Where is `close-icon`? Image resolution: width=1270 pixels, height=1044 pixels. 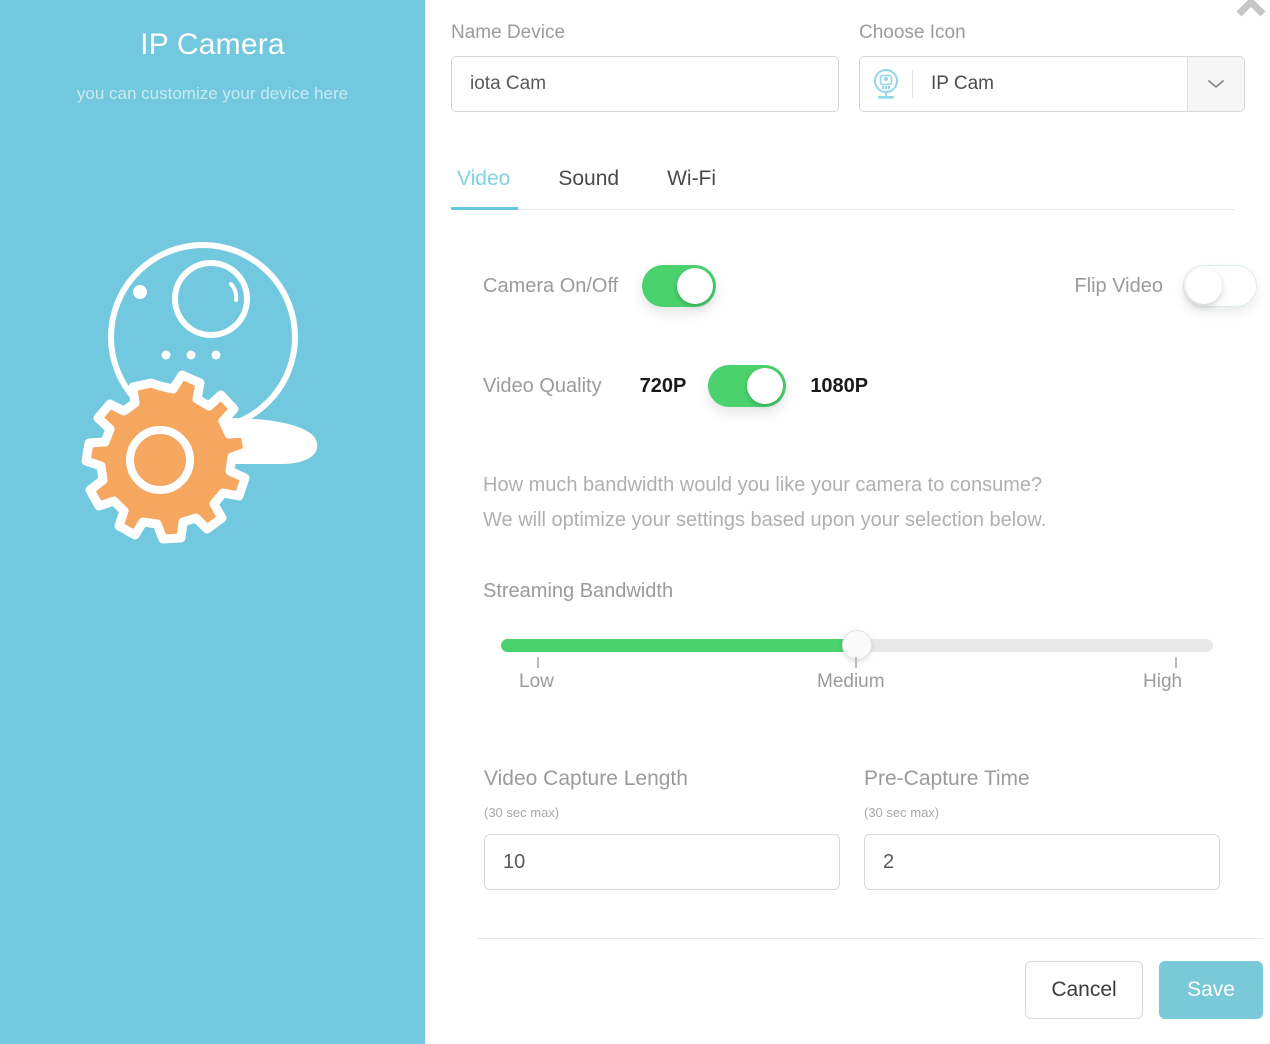 close-icon is located at coordinates (1249, 15).